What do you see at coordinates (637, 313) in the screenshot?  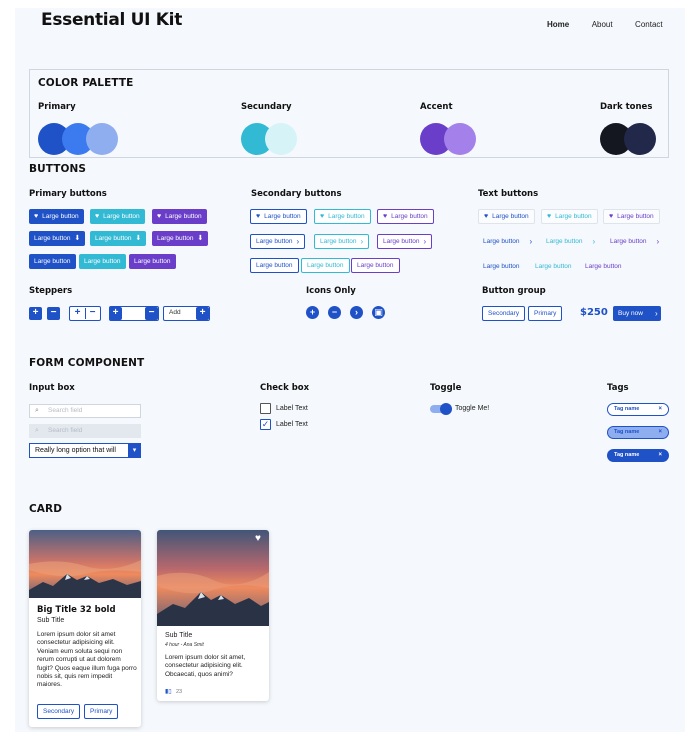 I see `buy-now-button: Buy now ›` at bounding box center [637, 313].